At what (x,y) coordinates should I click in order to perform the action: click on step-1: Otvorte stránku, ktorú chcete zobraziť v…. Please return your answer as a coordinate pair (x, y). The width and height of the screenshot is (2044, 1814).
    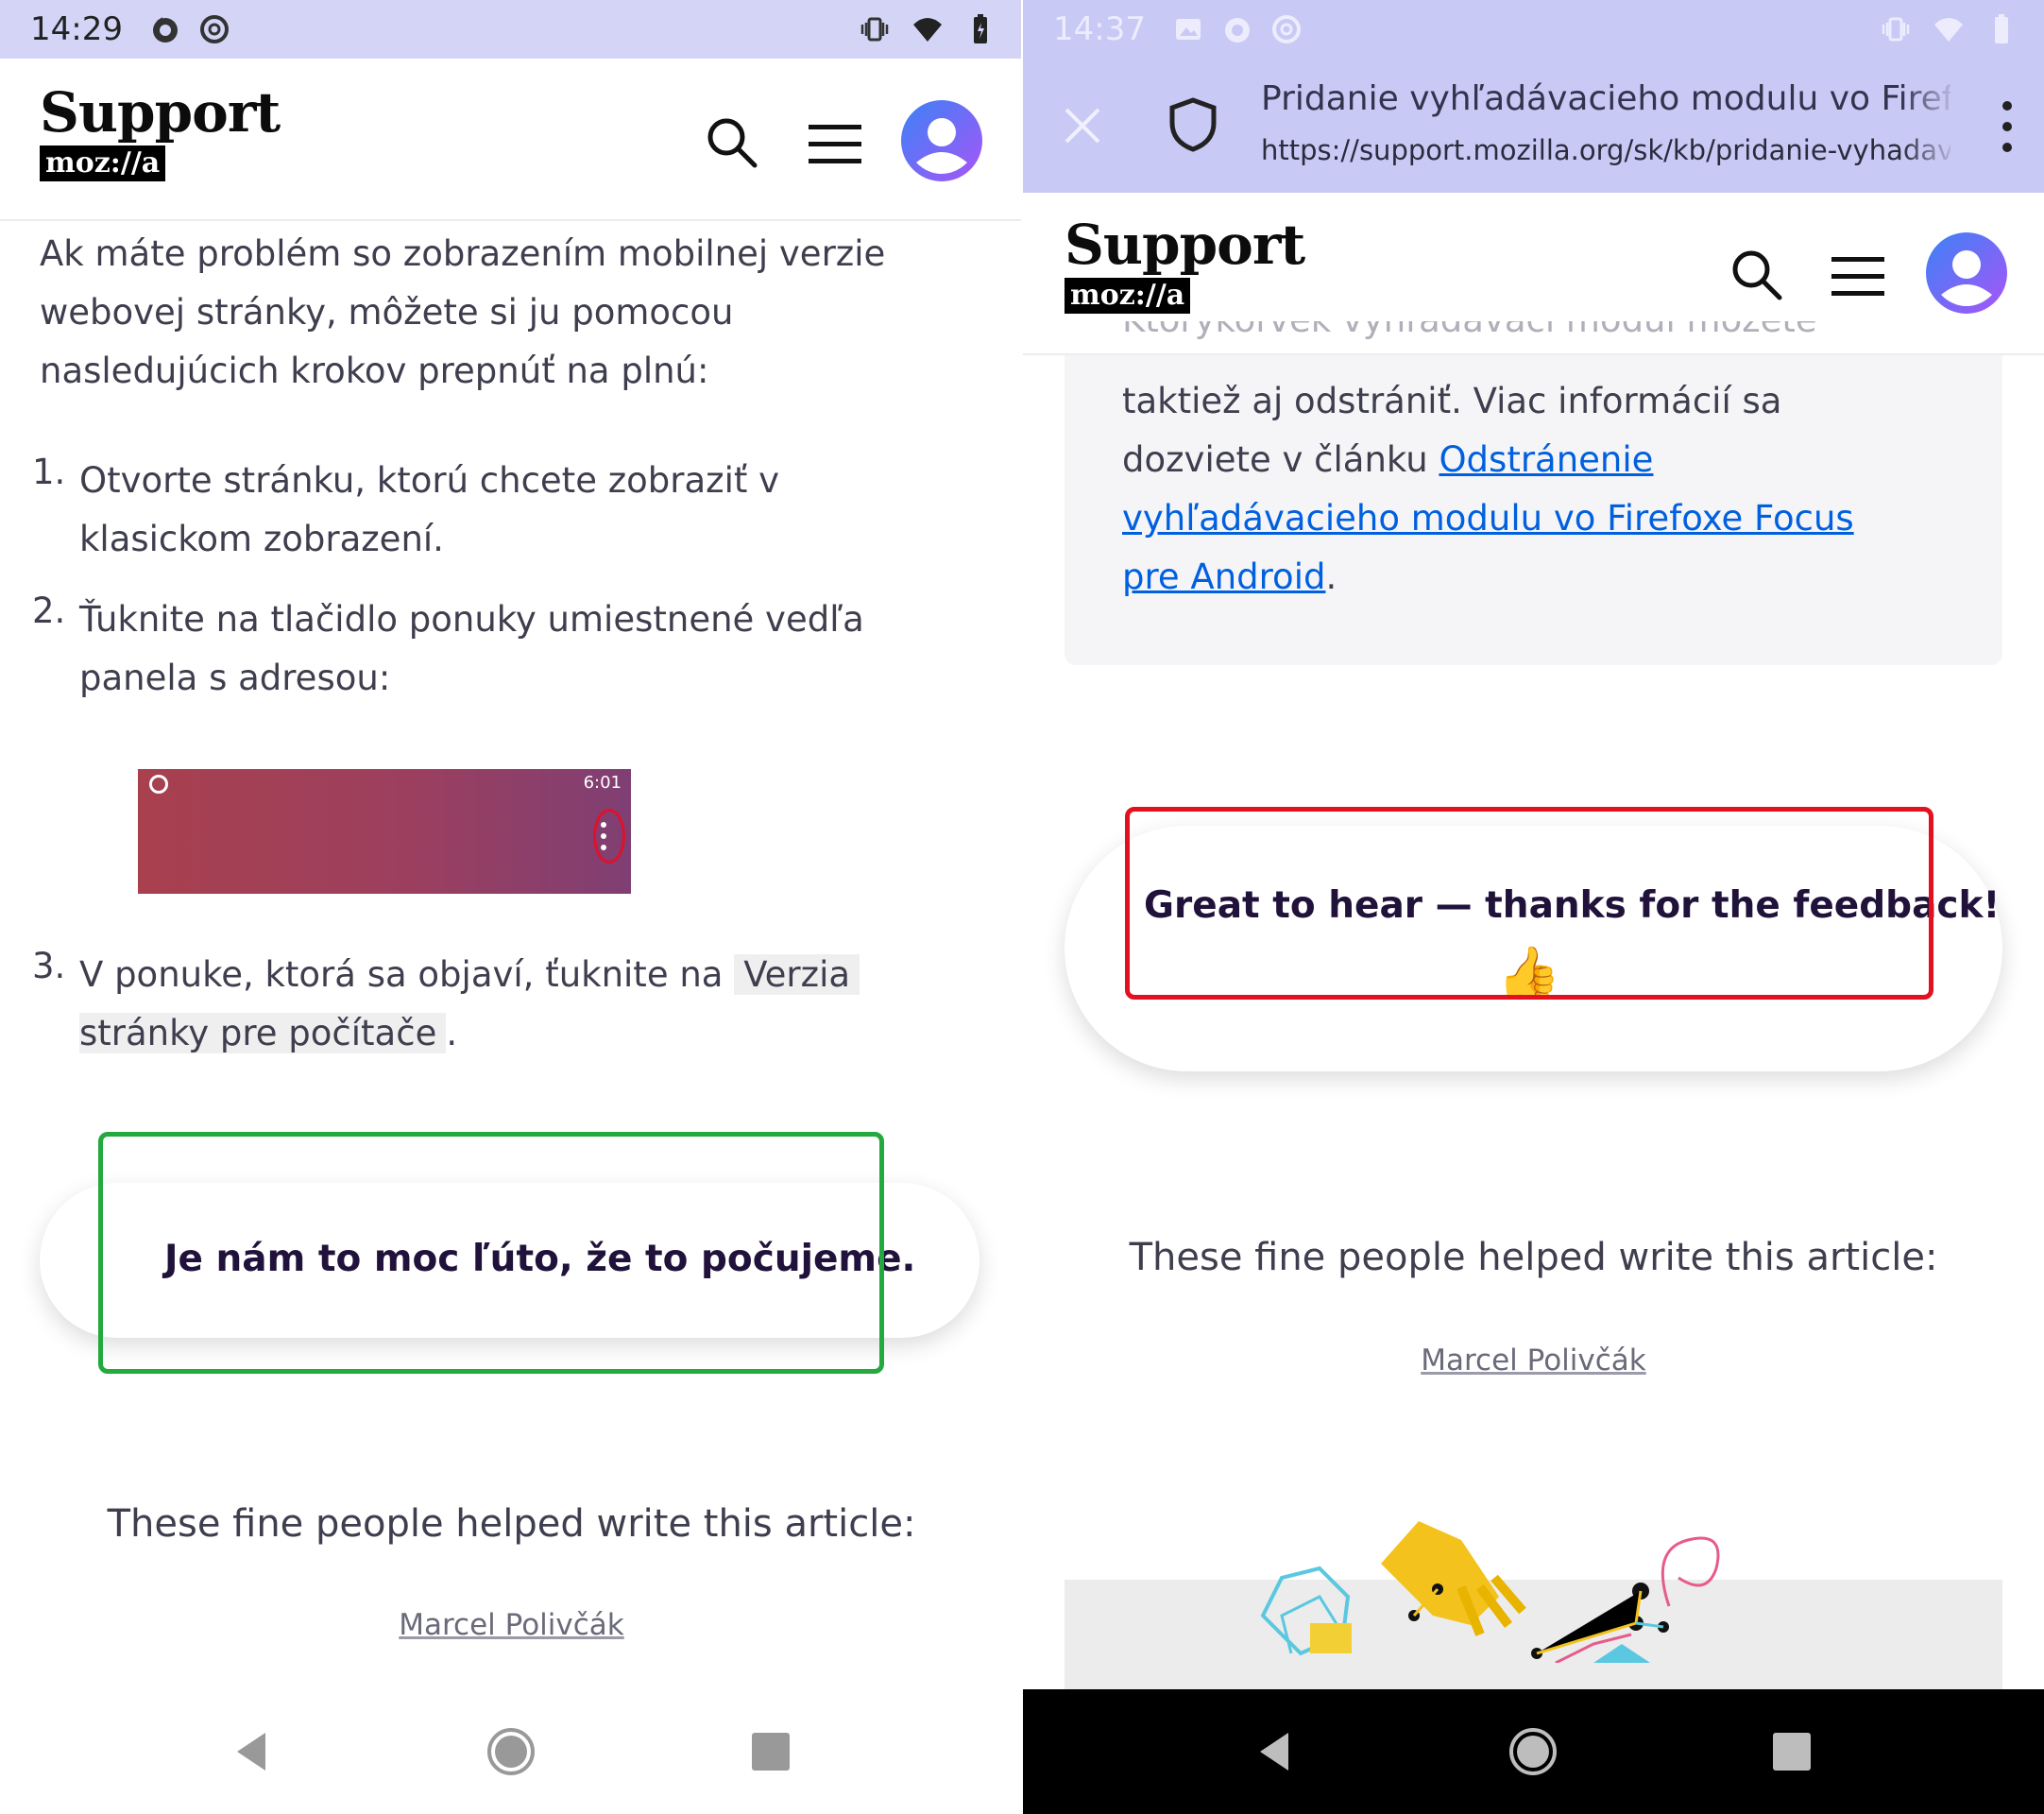
    Looking at the image, I should click on (532, 511).